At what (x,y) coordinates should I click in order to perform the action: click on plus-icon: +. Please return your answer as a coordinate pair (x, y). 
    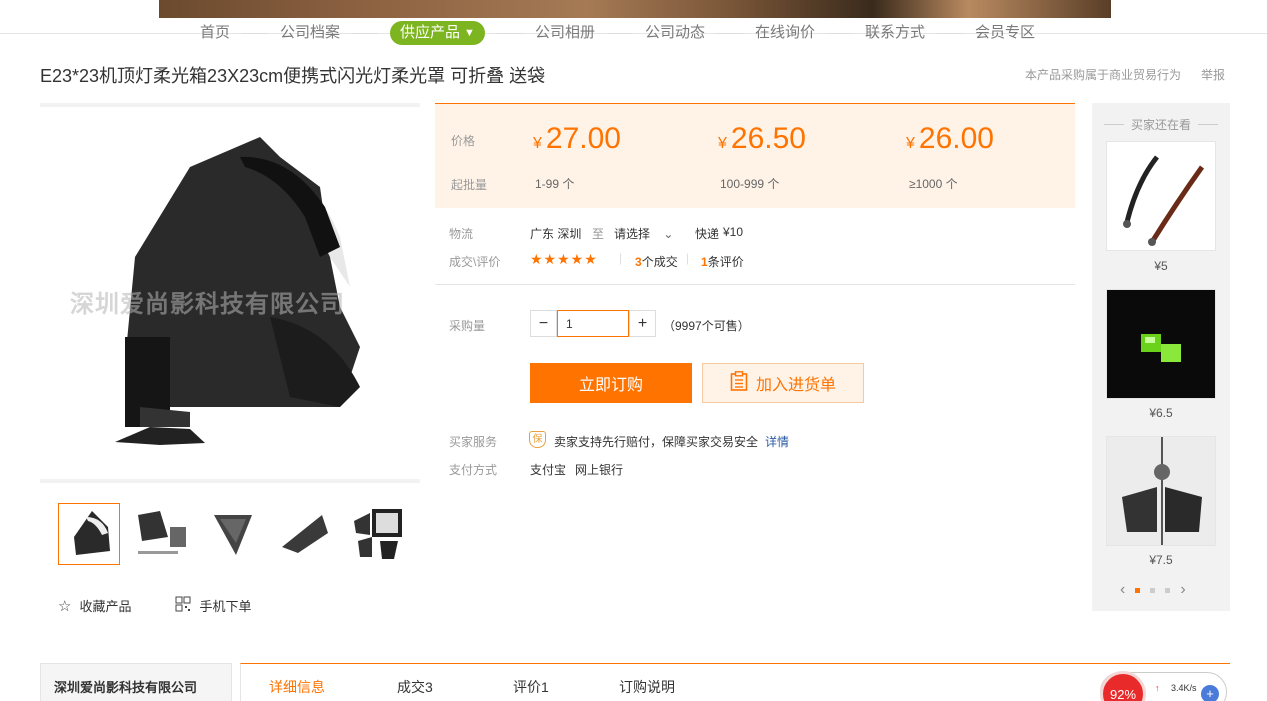
    Looking at the image, I should click on (1210, 693).